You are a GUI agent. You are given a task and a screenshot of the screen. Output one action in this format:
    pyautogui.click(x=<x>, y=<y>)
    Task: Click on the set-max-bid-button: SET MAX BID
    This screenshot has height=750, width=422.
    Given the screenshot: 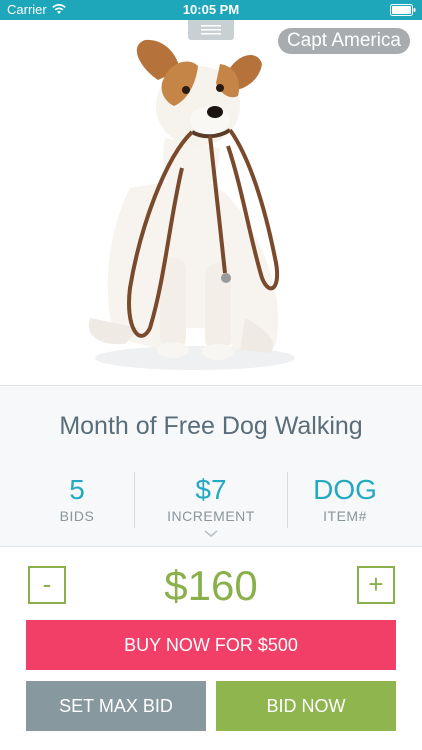 What is the action you would take?
    pyautogui.click(x=116, y=706)
    